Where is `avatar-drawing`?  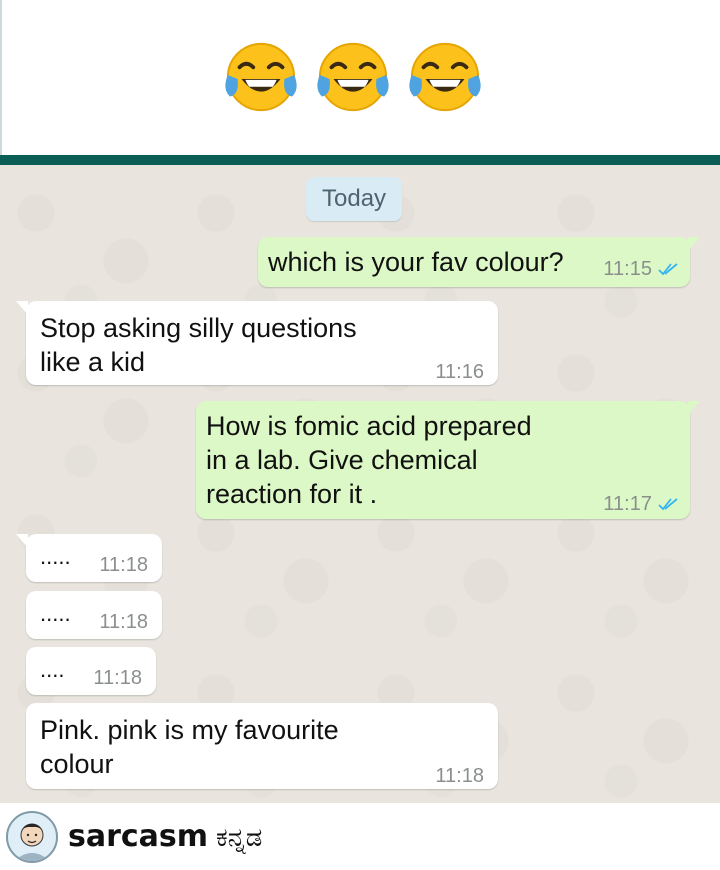 avatar-drawing is located at coordinates (32, 842).